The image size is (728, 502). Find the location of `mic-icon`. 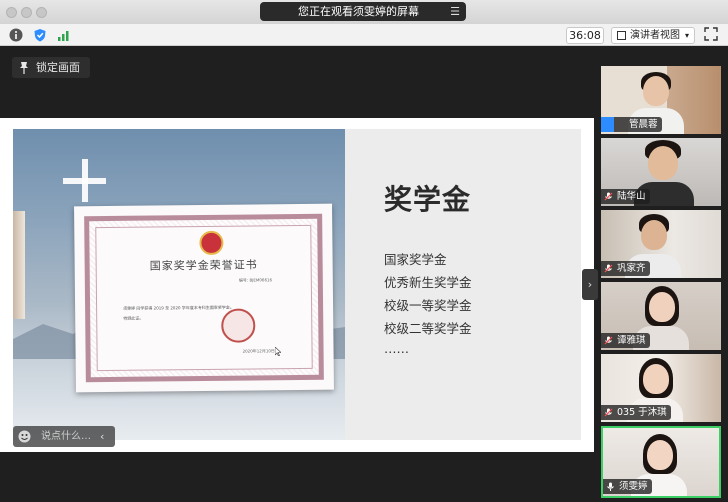

mic-icon is located at coordinates (610, 486).